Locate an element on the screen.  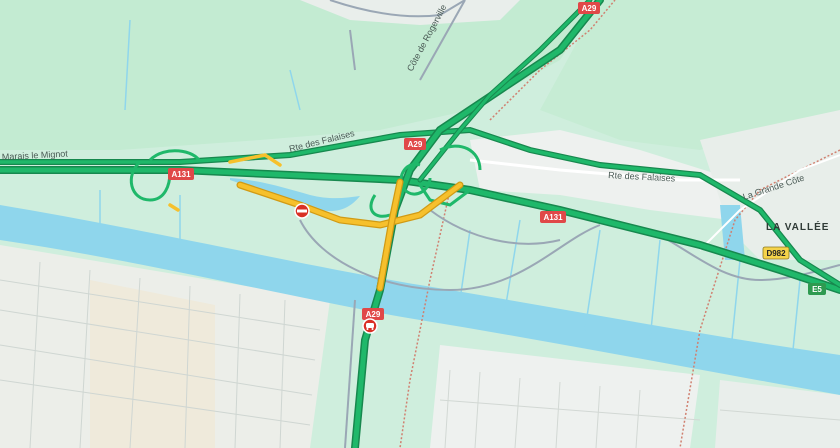
shield-a29-south: A29 is located at coordinates (373, 314).